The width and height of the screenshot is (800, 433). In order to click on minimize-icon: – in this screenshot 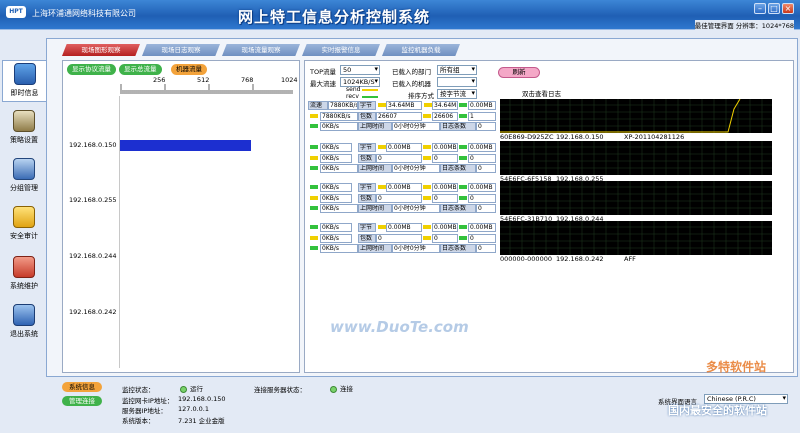, I will do `click(760, 8)`.